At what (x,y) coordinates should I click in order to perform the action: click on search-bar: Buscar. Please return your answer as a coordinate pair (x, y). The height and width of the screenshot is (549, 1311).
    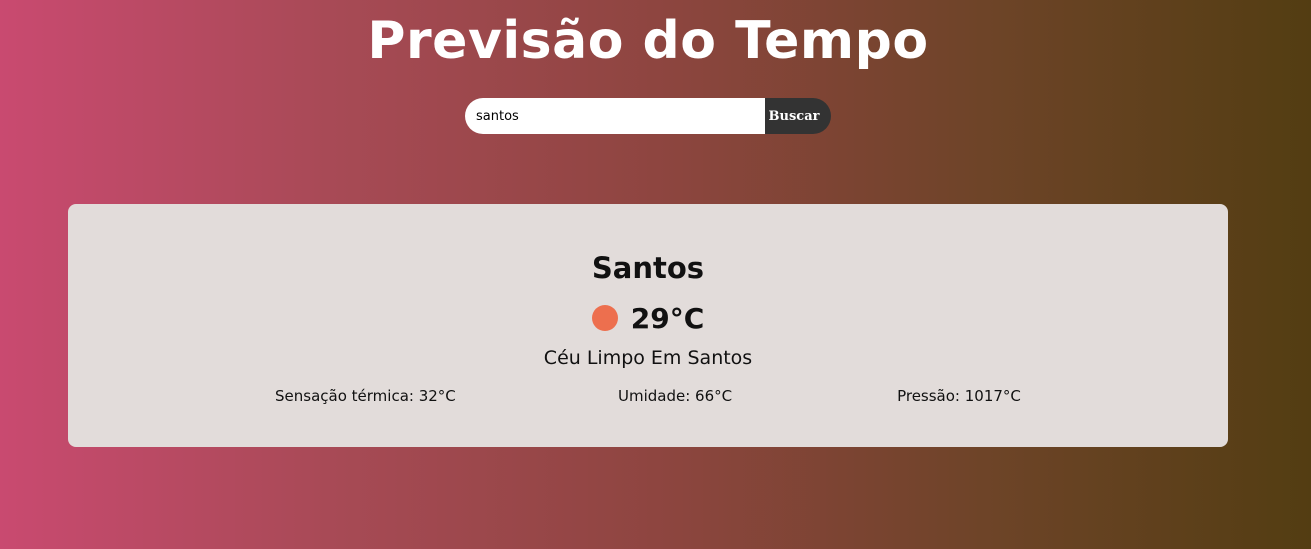
    Looking at the image, I should click on (648, 116).